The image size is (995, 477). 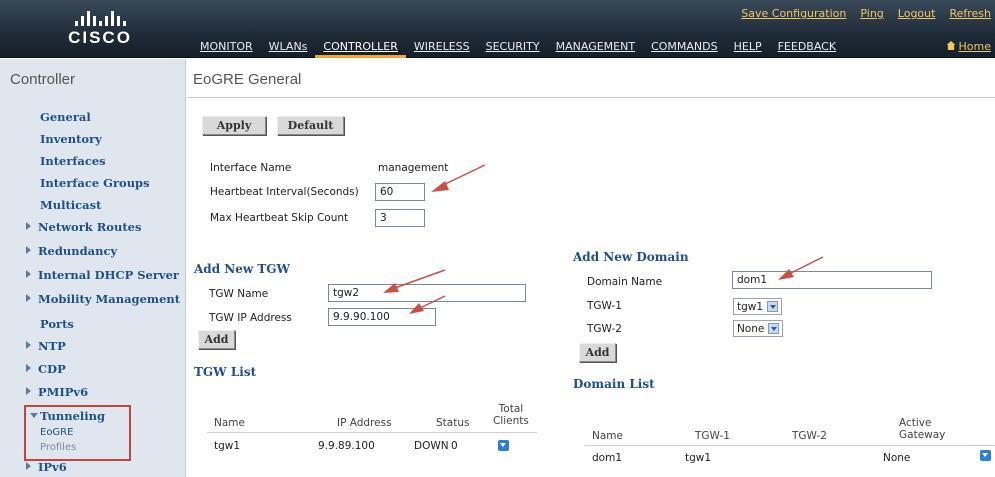 What do you see at coordinates (625, 282) in the screenshot?
I see `domain-name-label: Domain Name` at bounding box center [625, 282].